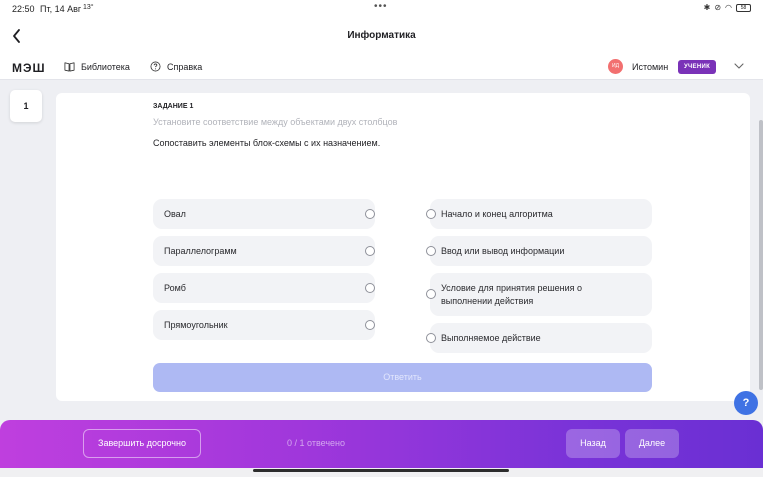 Image resolution: width=763 pixels, height=477 pixels. What do you see at coordinates (26, 106) in the screenshot?
I see `task-number-tile: 1` at bounding box center [26, 106].